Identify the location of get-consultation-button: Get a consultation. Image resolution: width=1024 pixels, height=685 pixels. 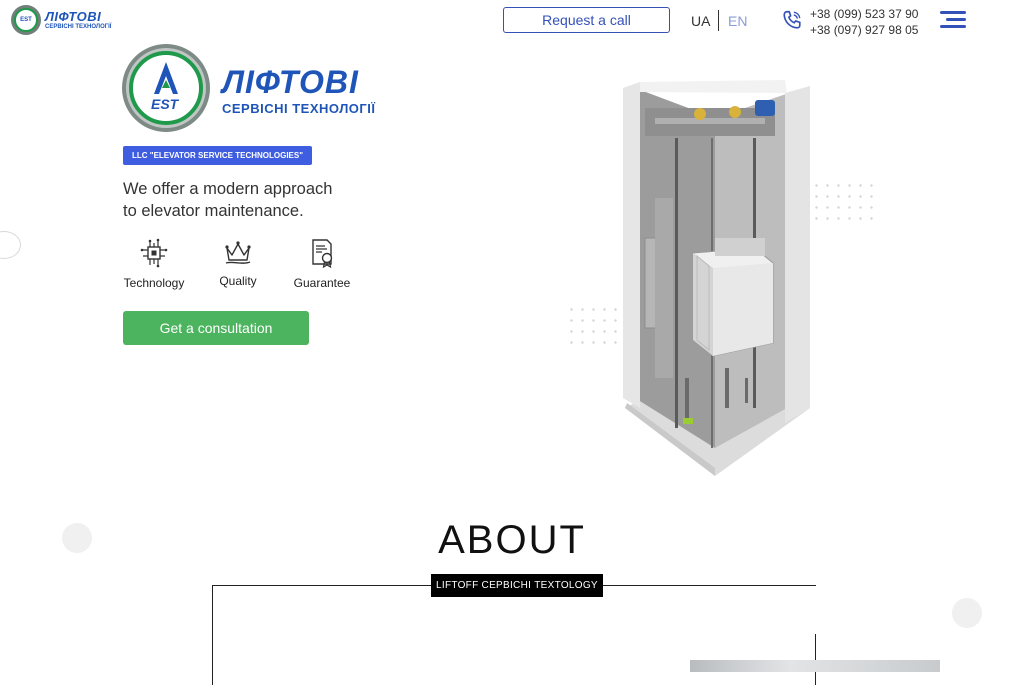
(216, 328).